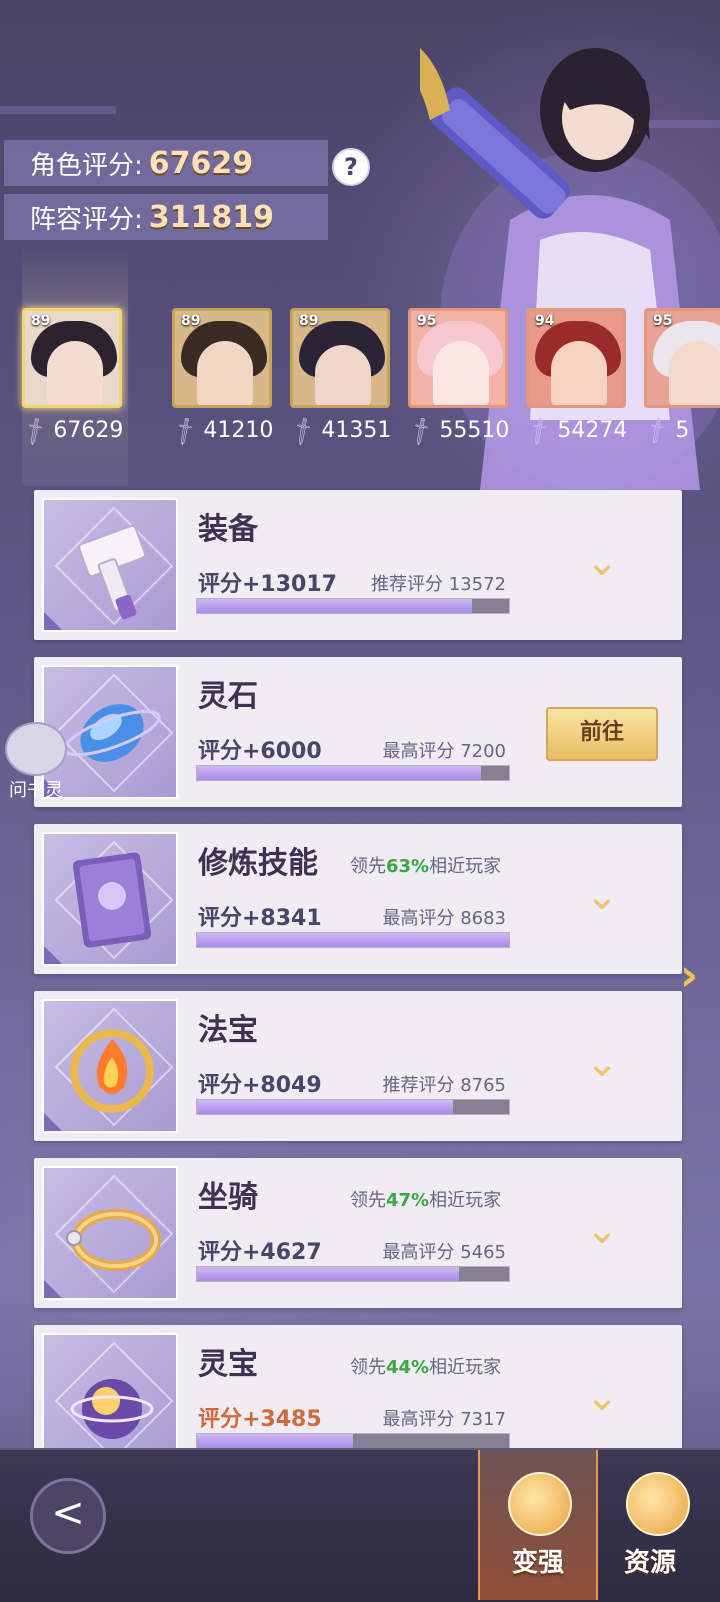 The width and height of the screenshot is (720, 1602). Describe the element at coordinates (70, 430) in the screenshot. I see `avatar-score: 🗡 67629` at that location.